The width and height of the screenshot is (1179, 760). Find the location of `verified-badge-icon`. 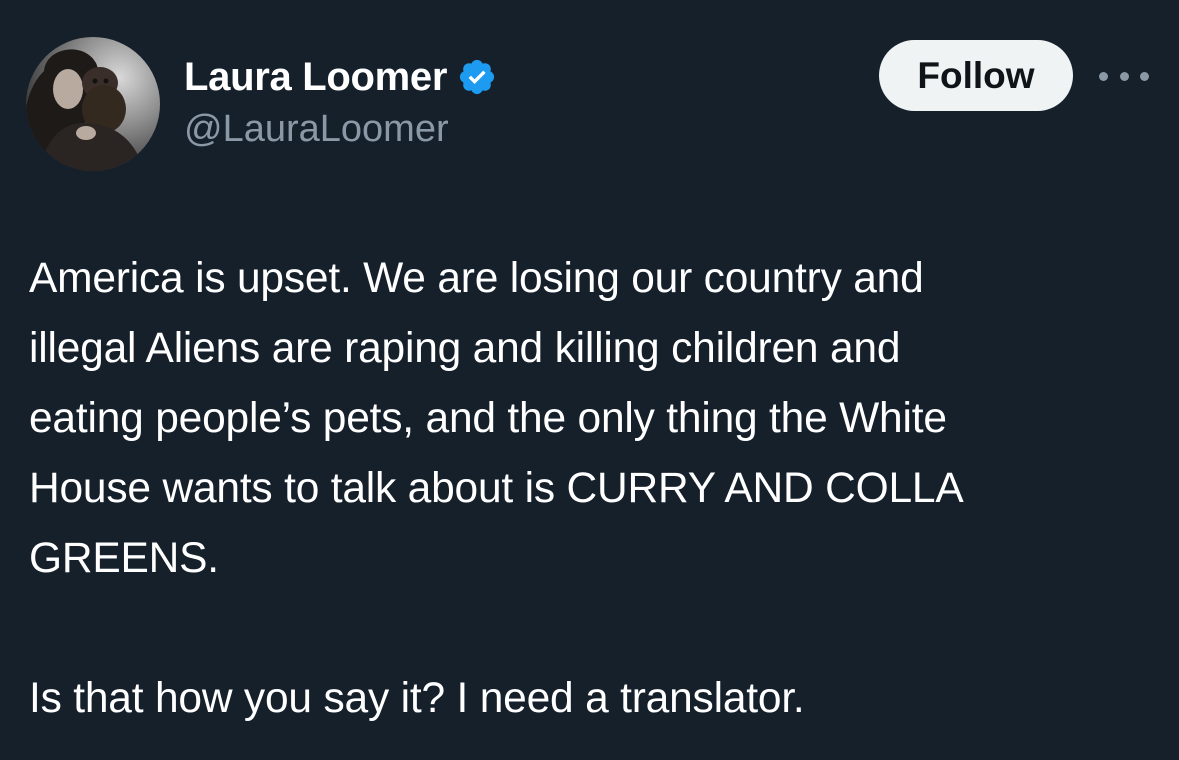

verified-badge-icon is located at coordinates (477, 77).